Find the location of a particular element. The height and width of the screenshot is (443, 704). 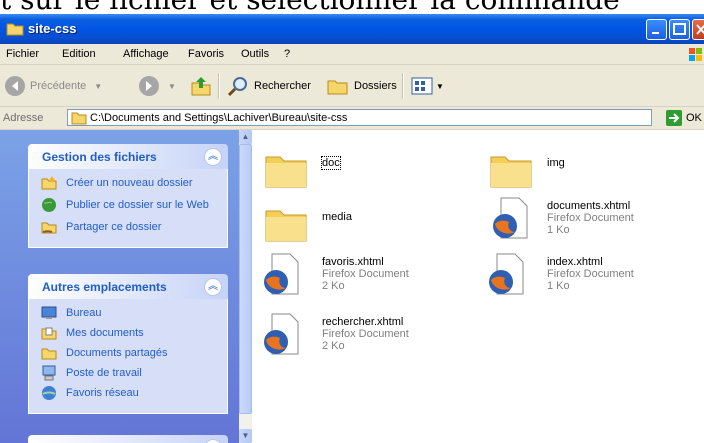

maximize-button is located at coordinates (679, 29).